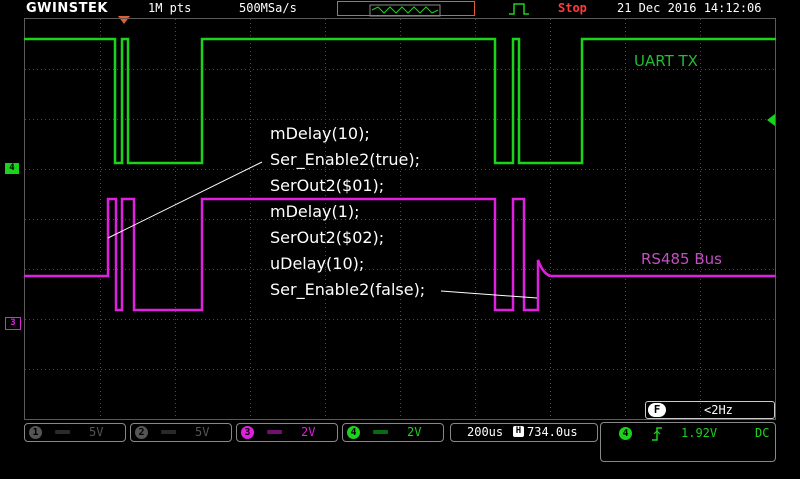 This screenshot has height=479, width=800. I want to click on frequency-counter: F <2Hz, so click(710, 410).